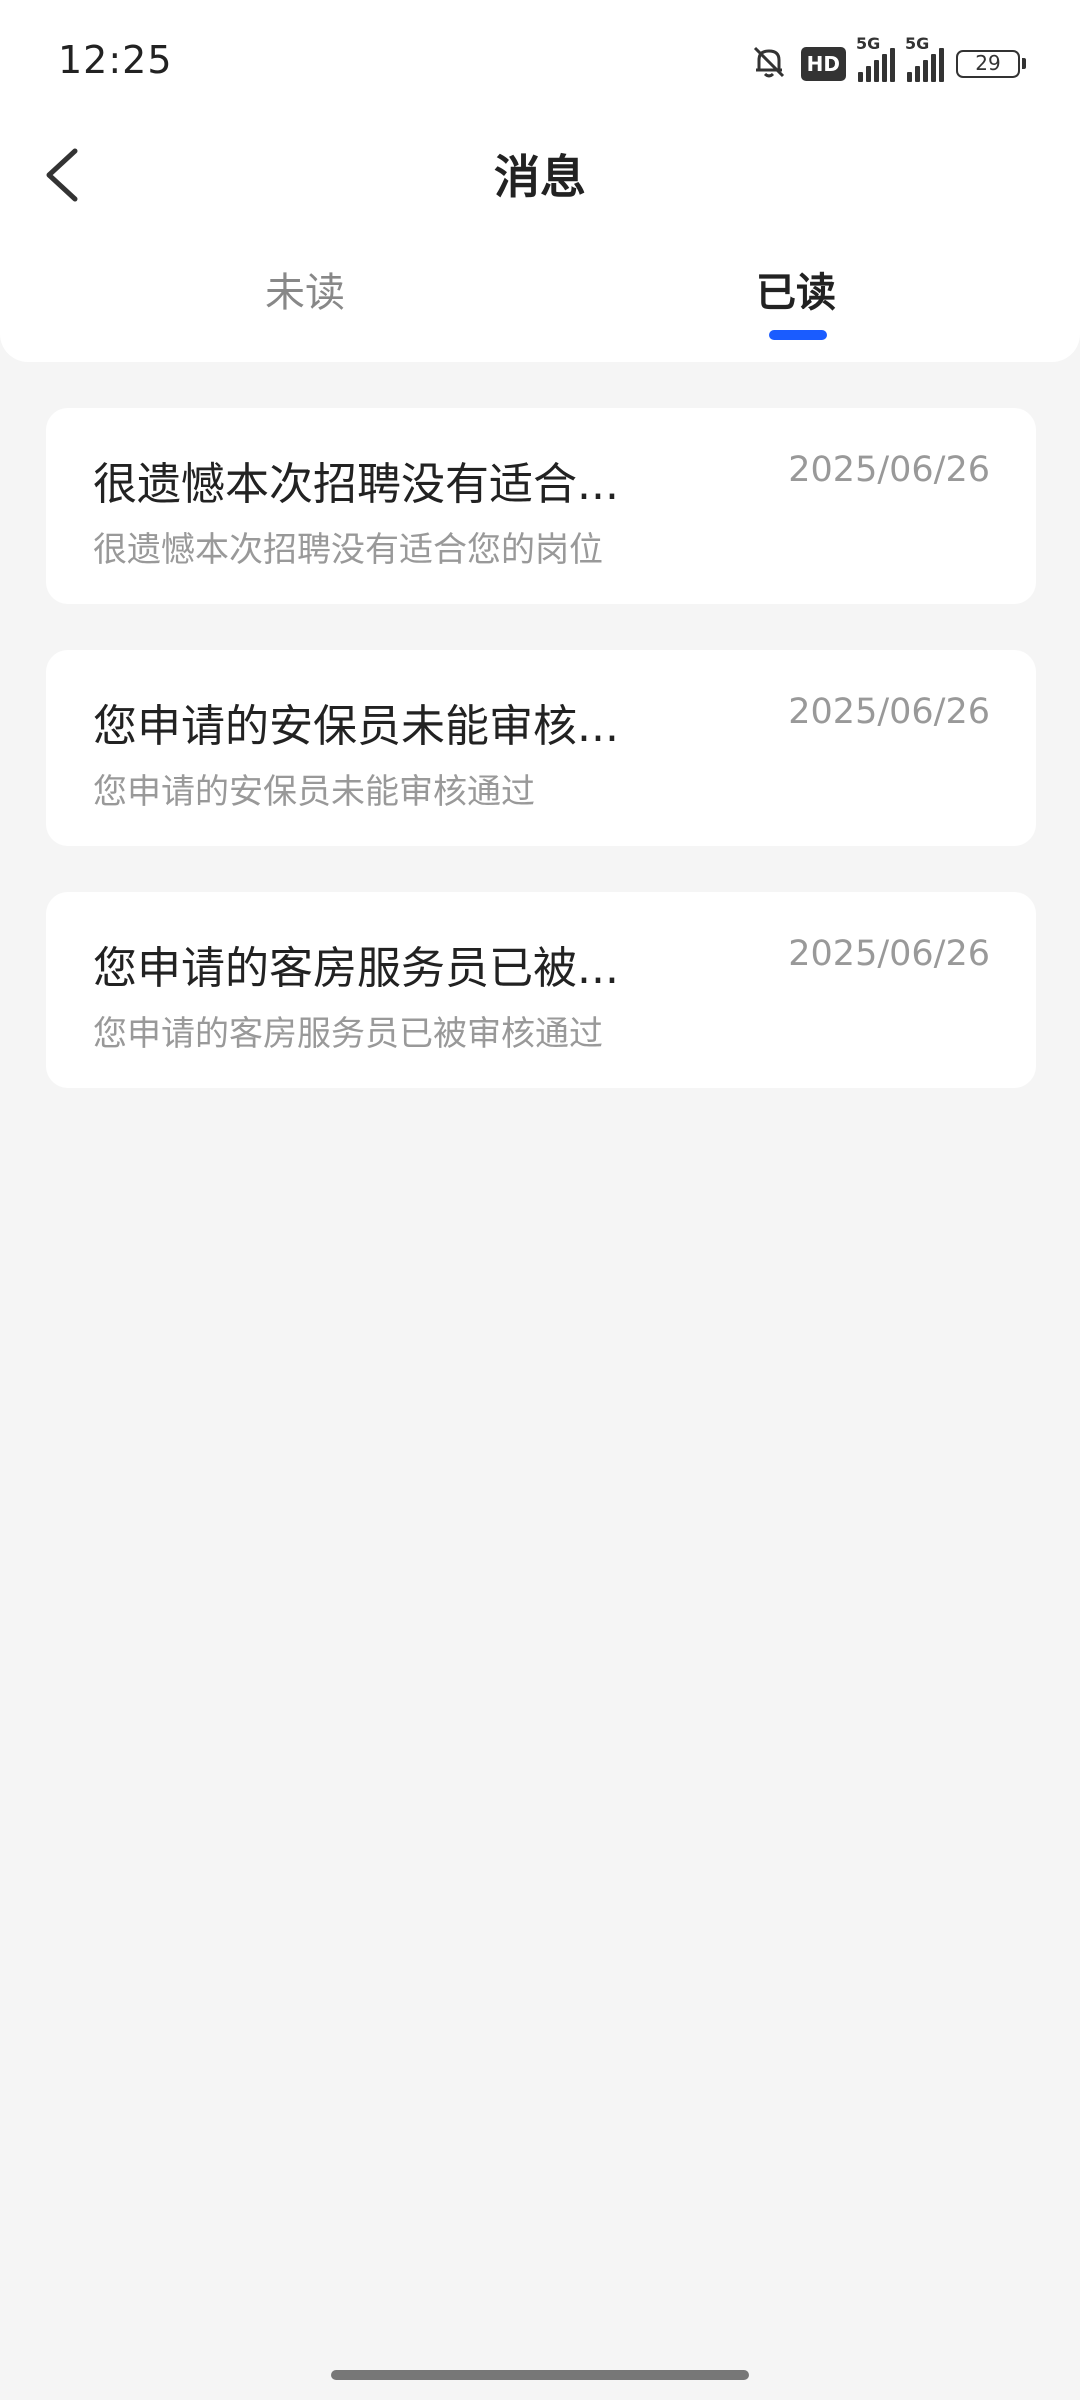 Image resolution: width=1080 pixels, height=2400 pixels. Describe the element at coordinates (823, 64) in the screenshot. I see `hd-voice-icon: HD` at that location.